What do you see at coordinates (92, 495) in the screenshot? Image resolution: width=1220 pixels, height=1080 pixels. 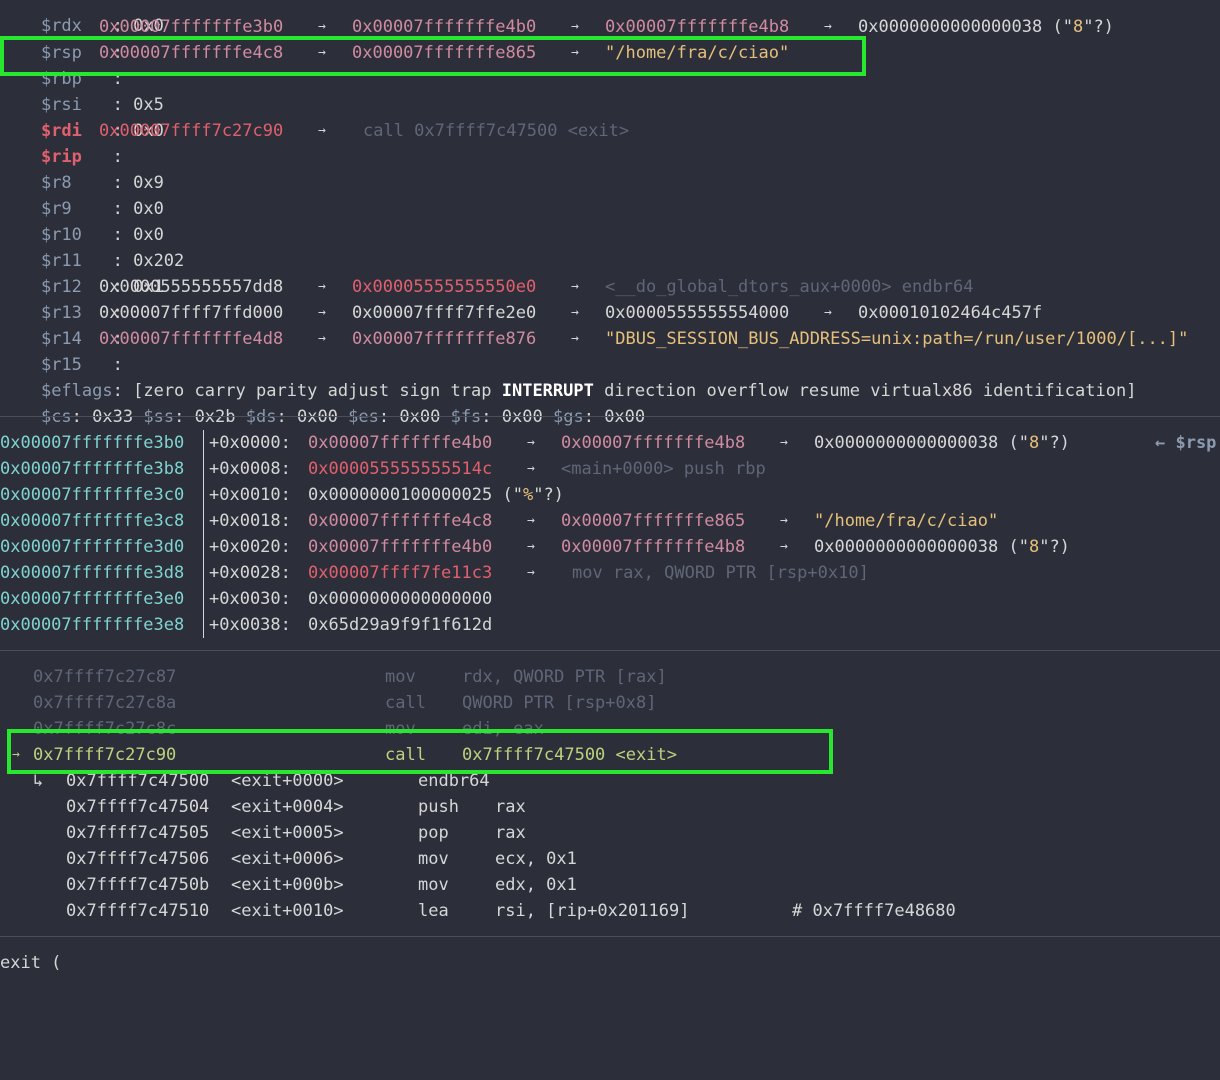 I see `stack-address: 0x00007fffffffe3c0` at bounding box center [92, 495].